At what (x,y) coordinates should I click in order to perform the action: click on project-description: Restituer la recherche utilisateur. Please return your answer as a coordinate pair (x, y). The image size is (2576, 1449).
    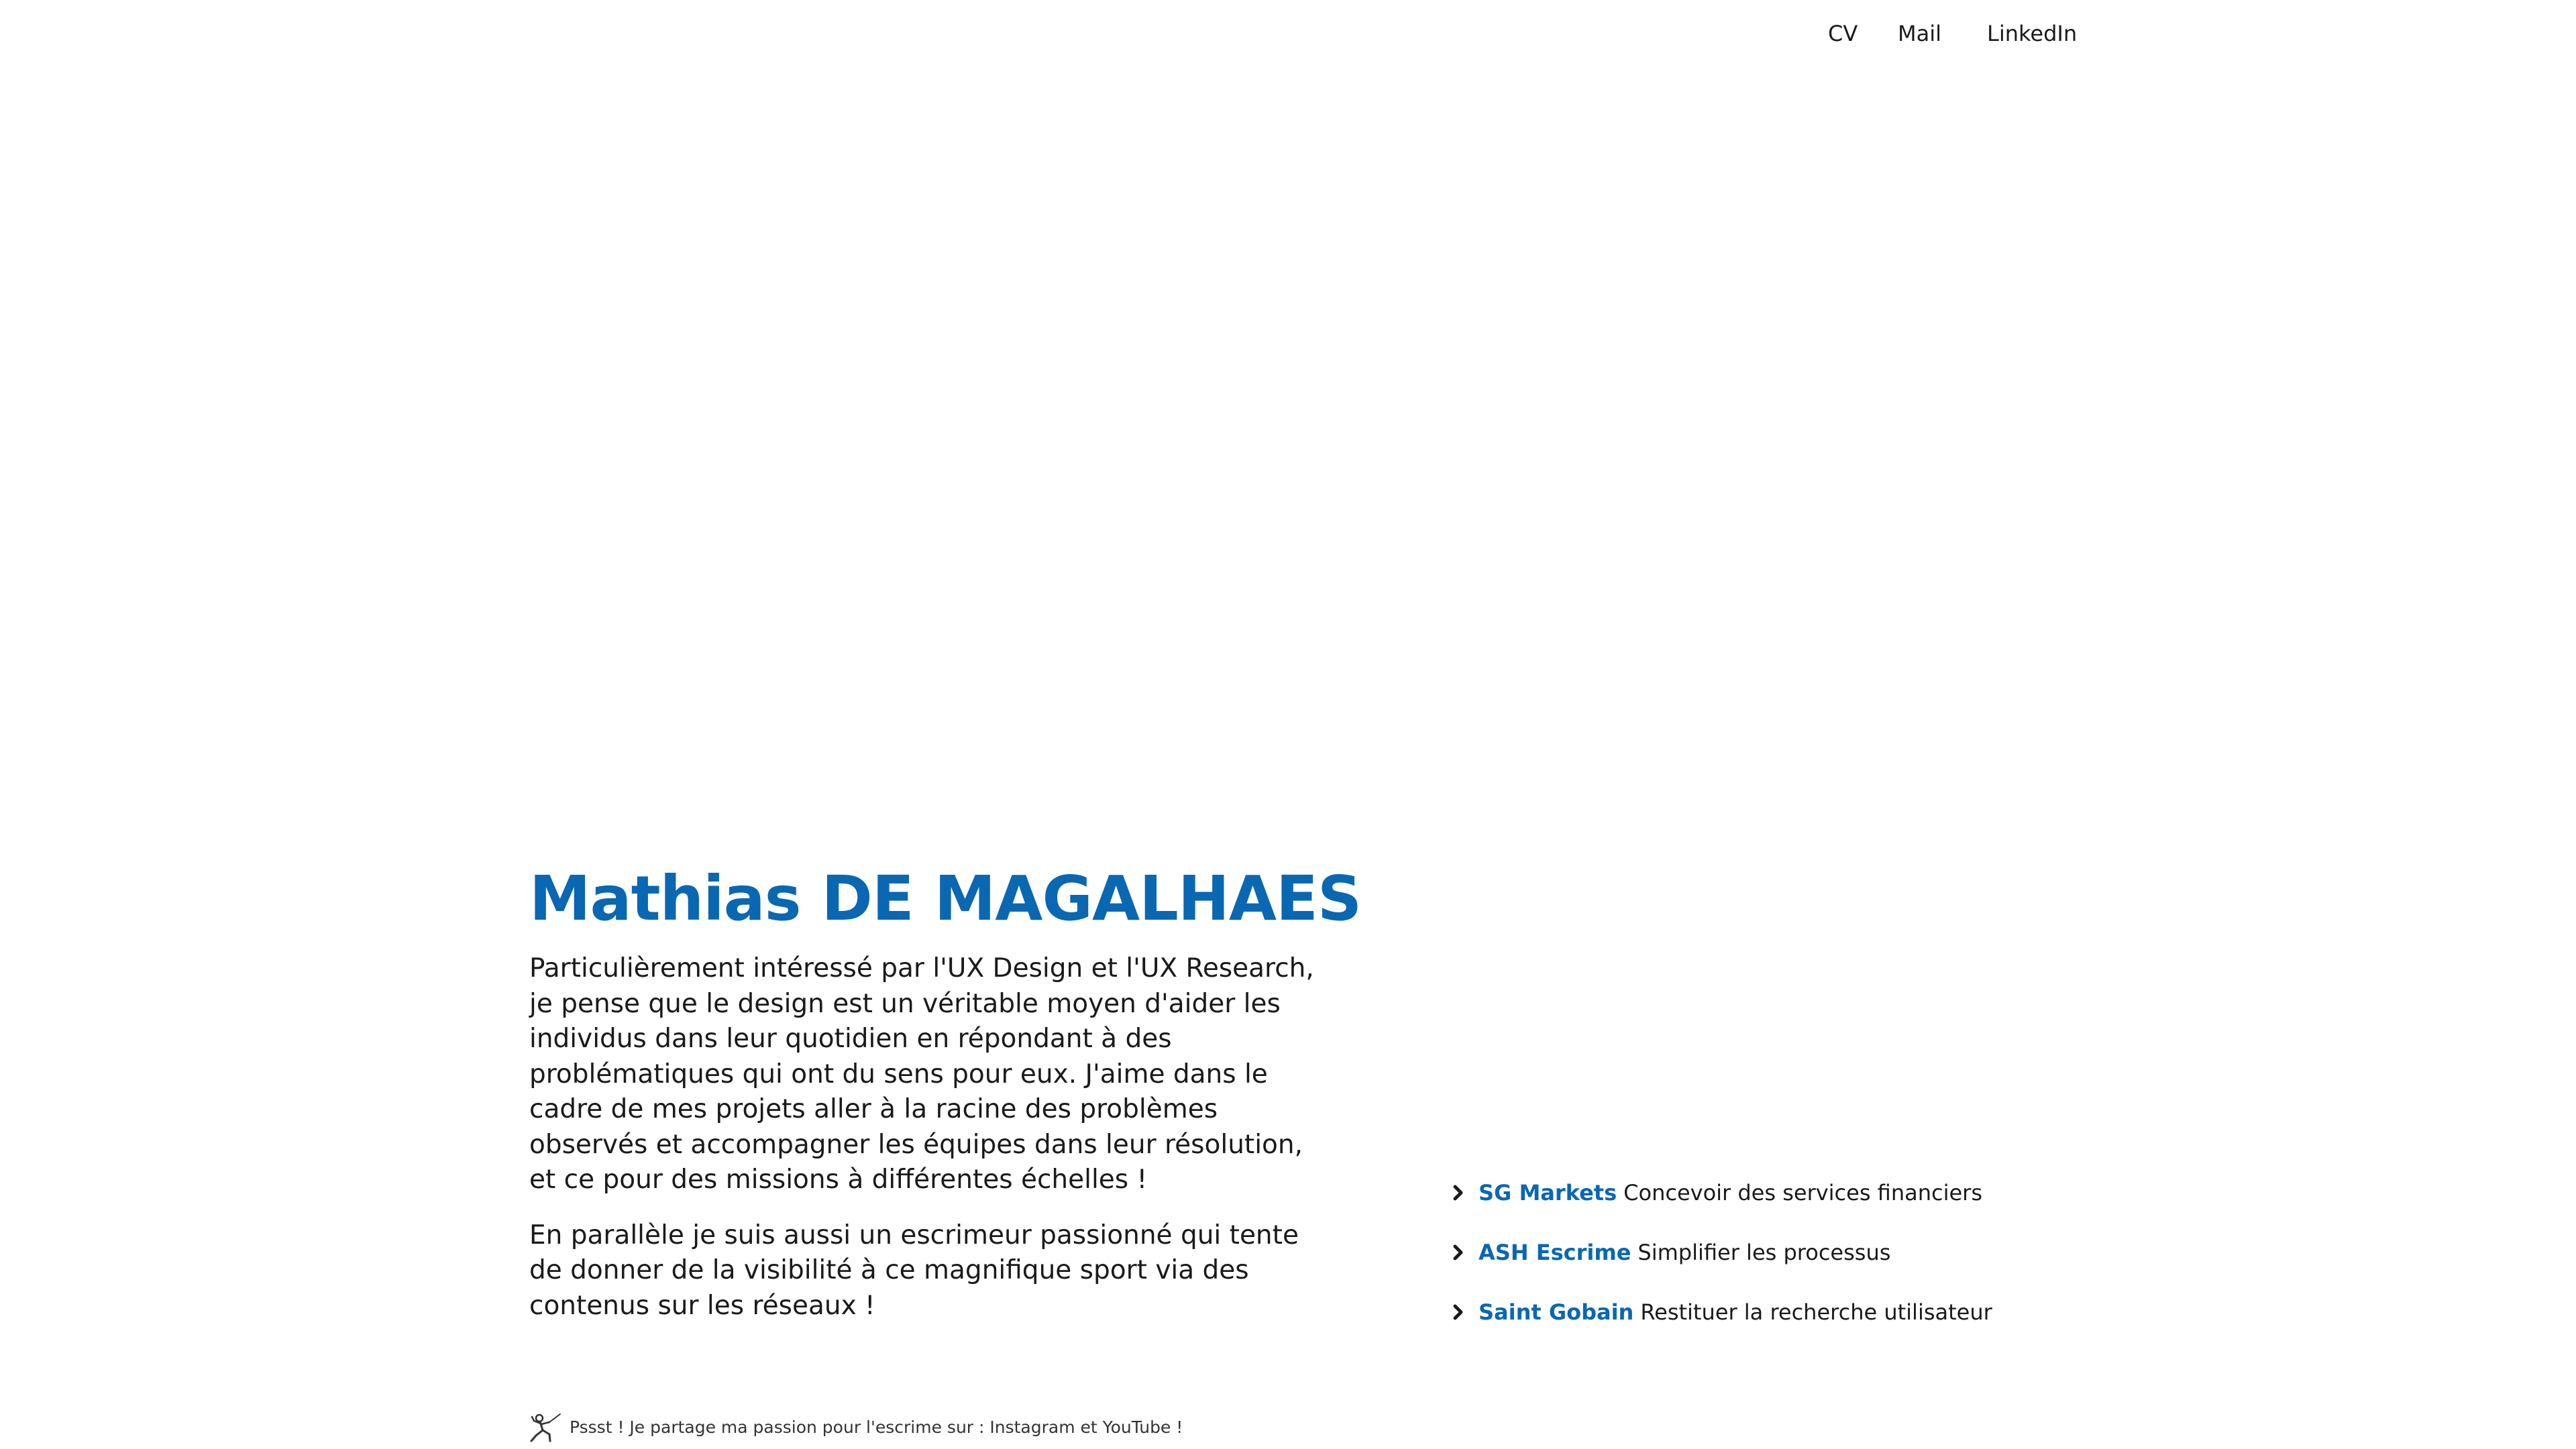
    Looking at the image, I should click on (1816, 1312).